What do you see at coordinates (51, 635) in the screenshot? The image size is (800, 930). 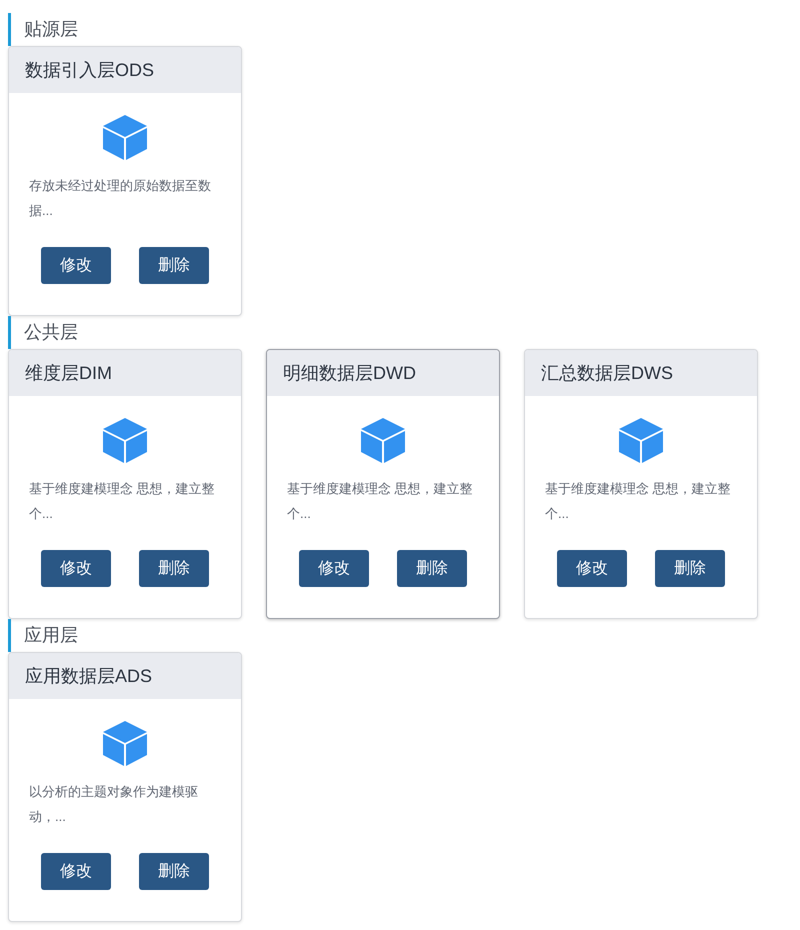 I see `section-title: 应用层` at bounding box center [51, 635].